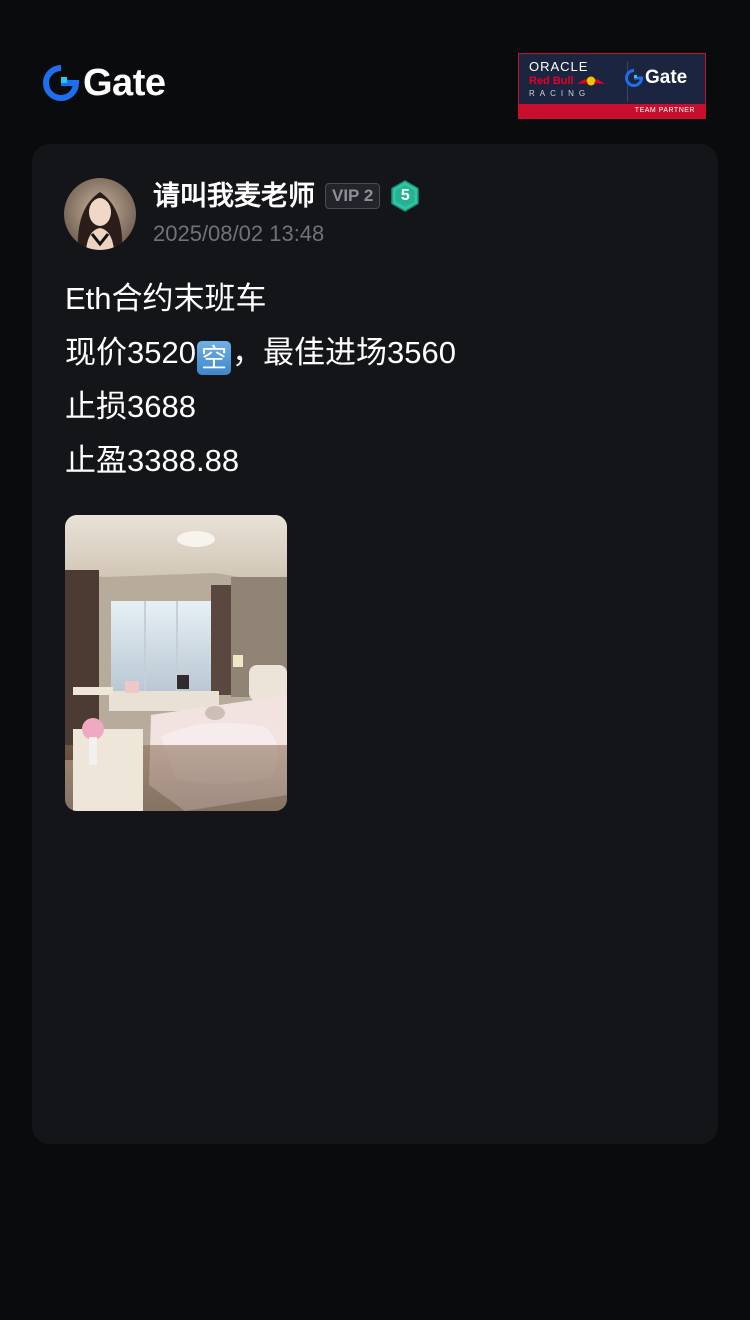 Image resolution: width=750 pixels, height=1320 pixels. Describe the element at coordinates (124, 83) in the screenshot. I see `brand-name: Gate` at that location.